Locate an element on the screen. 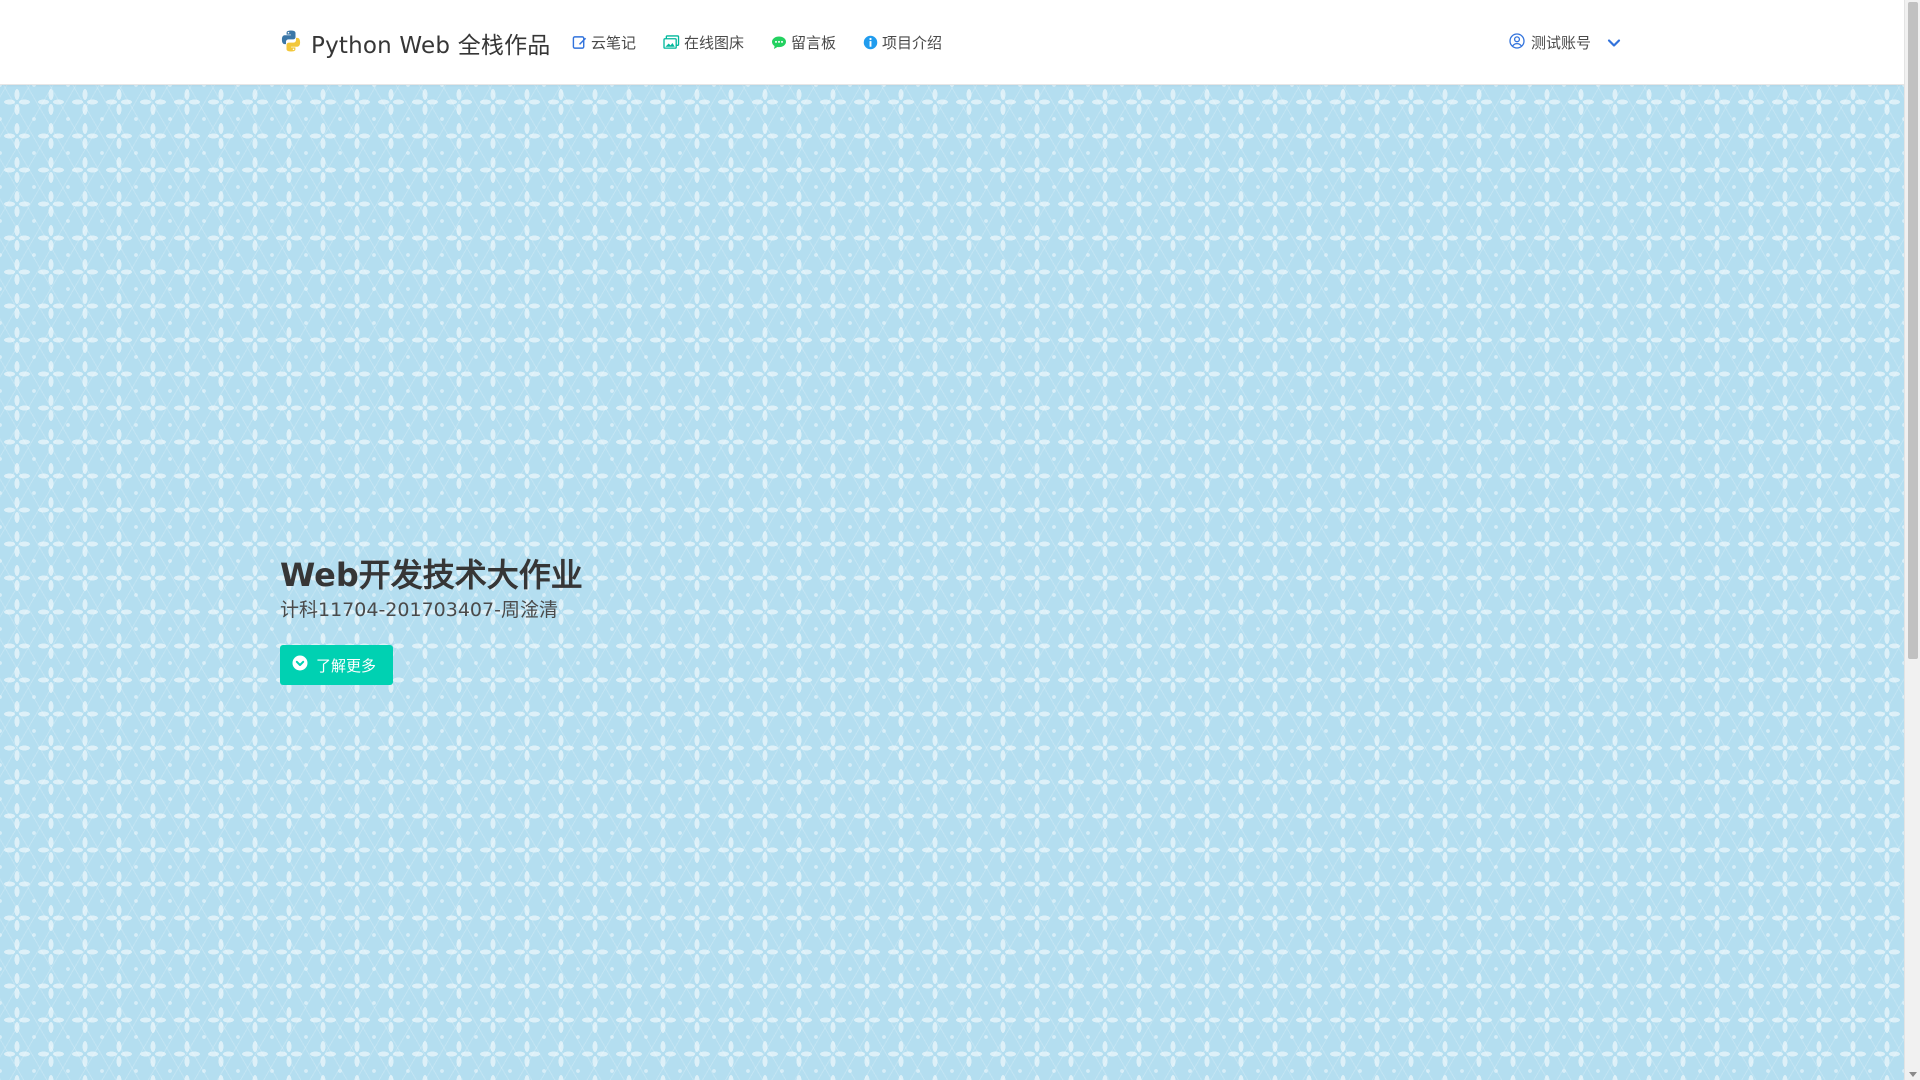  nav-item-message-board: 留言板 is located at coordinates (803, 43).